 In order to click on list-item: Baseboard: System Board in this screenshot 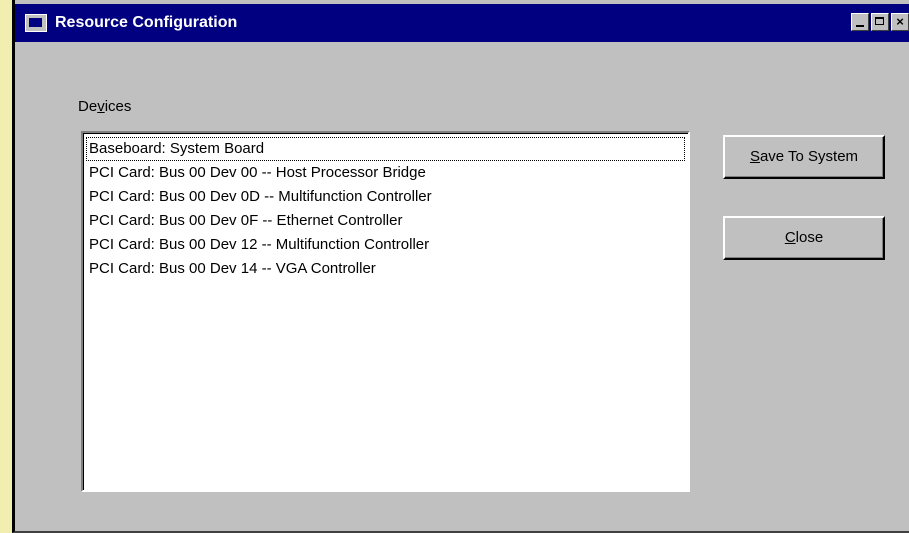, I will do `click(385, 149)`.